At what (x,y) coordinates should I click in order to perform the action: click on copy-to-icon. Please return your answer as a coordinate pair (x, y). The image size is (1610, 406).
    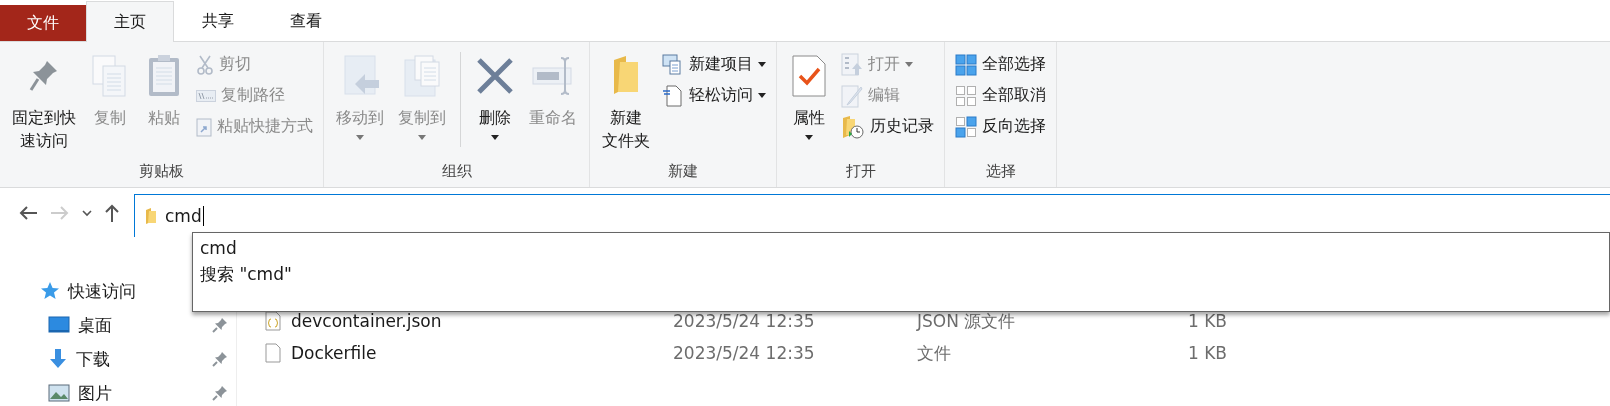
    Looking at the image, I should click on (422, 76).